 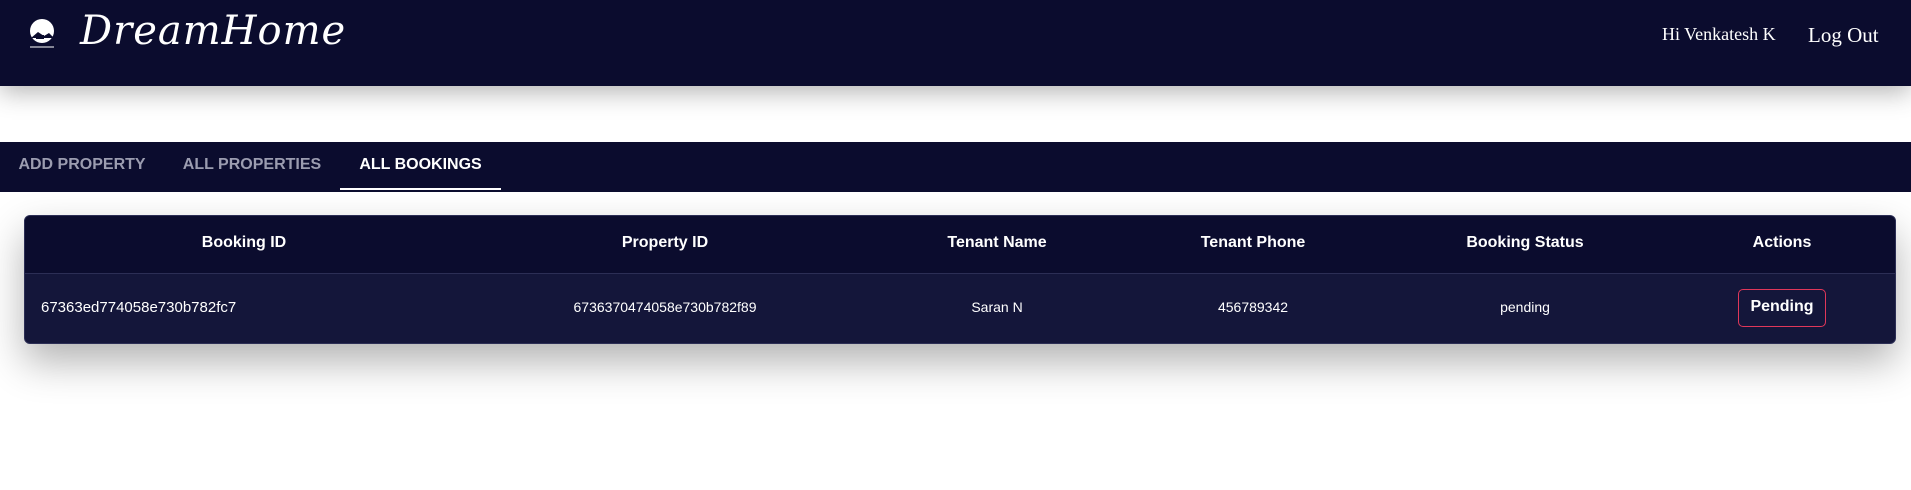 What do you see at coordinates (1782, 242) in the screenshot?
I see `column-header-actions: Actions` at bounding box center [1782, 242].